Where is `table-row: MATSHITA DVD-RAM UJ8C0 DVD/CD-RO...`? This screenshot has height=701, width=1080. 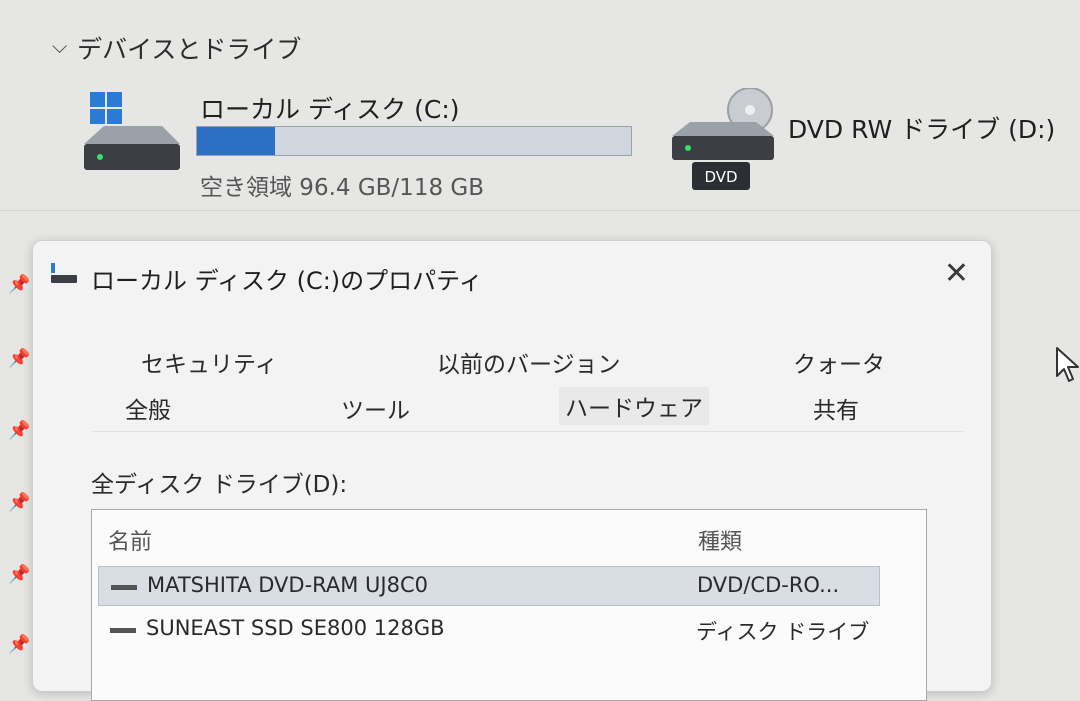
table-row: MATSHITA DVD-RAM UJ8C0 DVD/CD-RO... is located at coordinates (489, 586).